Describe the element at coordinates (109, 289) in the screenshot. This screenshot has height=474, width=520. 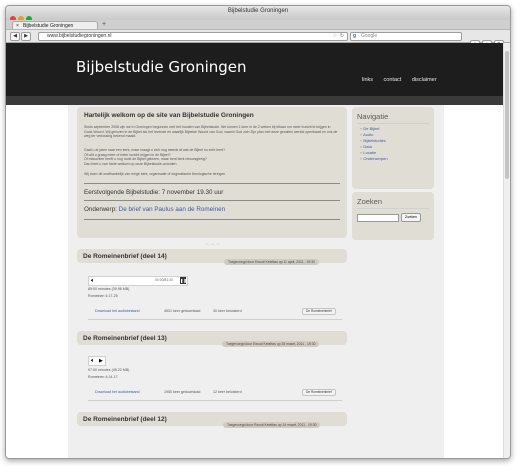
I see `sermon-duration: 85:00 minutes (39.98 MB)` at that location.